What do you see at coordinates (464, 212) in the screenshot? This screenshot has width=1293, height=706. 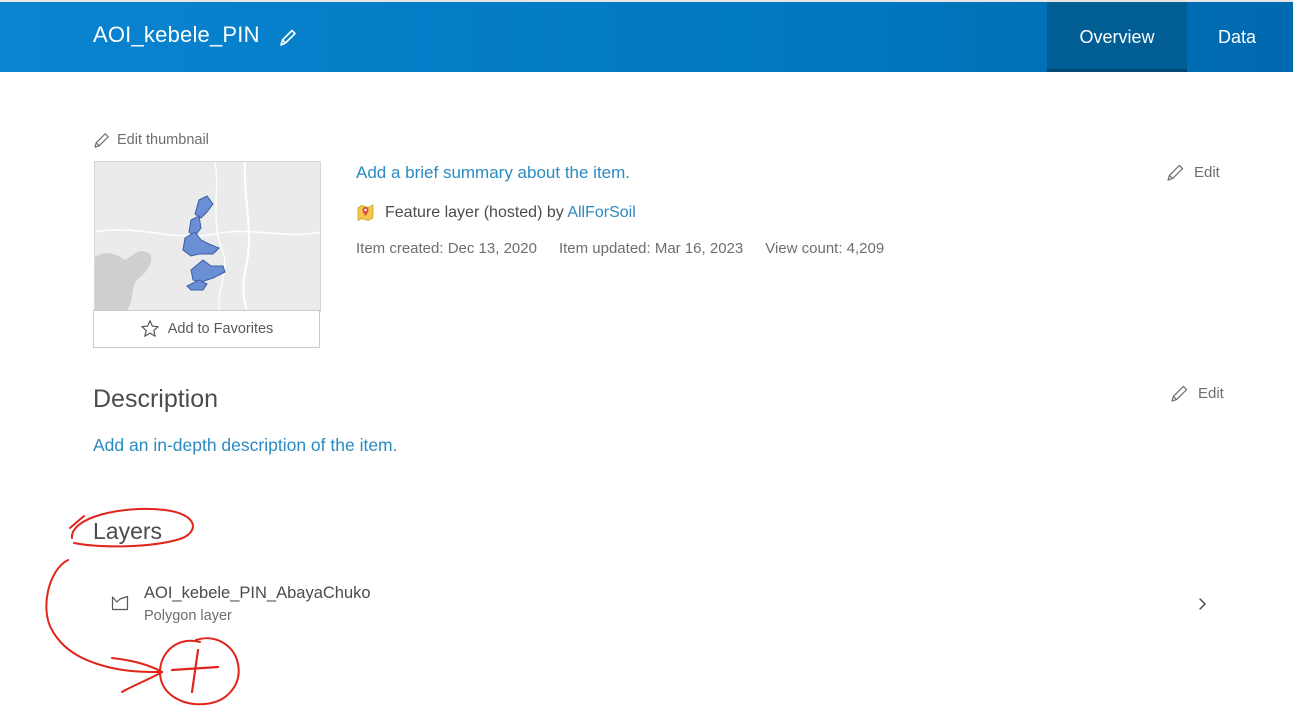 I see `item-type-label: Feature layer (hosted)` at bounding box center [464, 212].